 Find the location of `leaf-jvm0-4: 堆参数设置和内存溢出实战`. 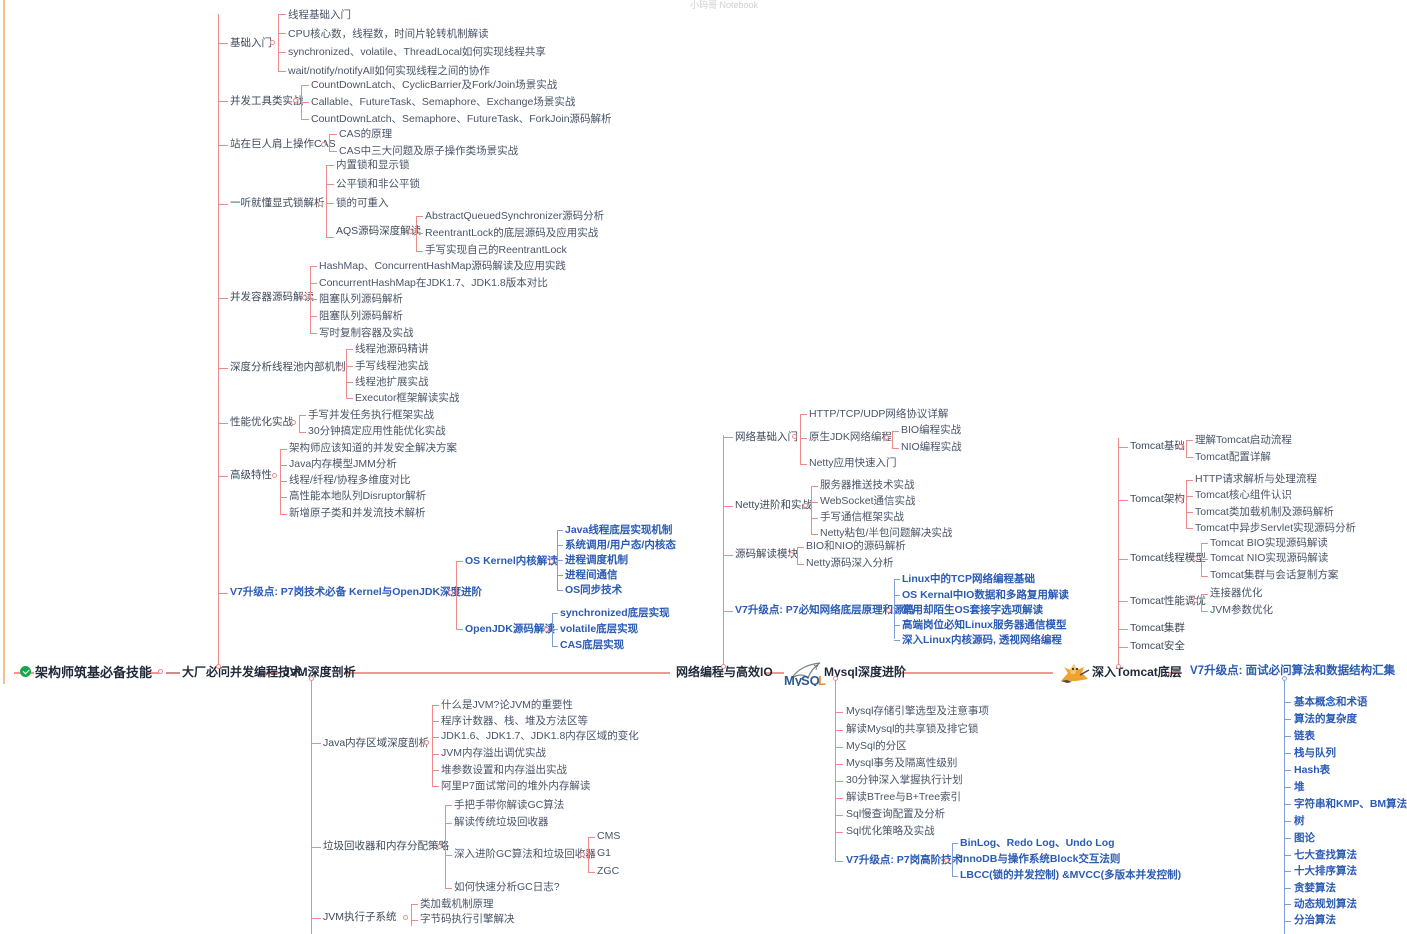

leaf-jvm0-4: 堆参数设置和内存溢出实战 is located at coordinates (504, 770).